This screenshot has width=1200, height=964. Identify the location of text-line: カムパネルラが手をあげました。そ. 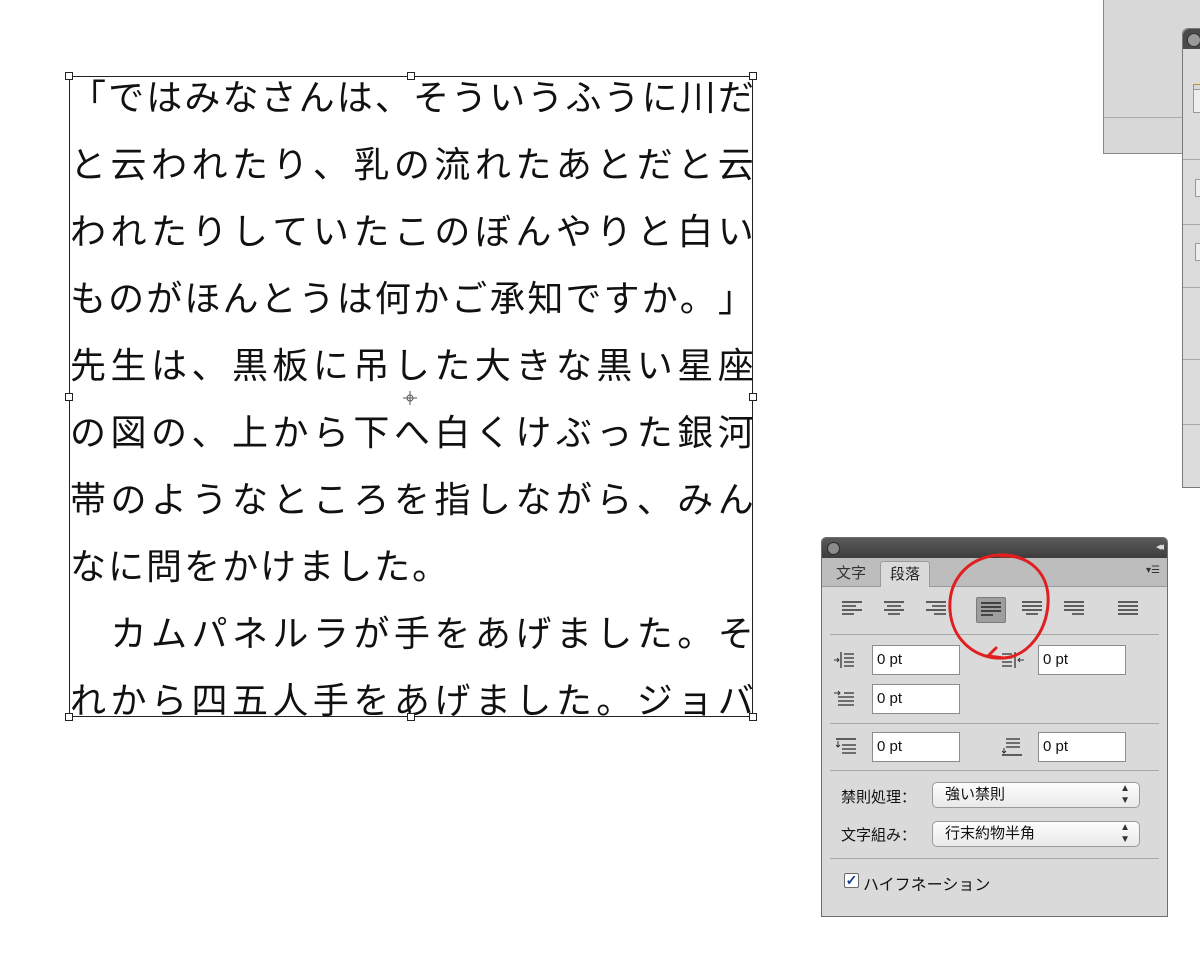
(432, 634).